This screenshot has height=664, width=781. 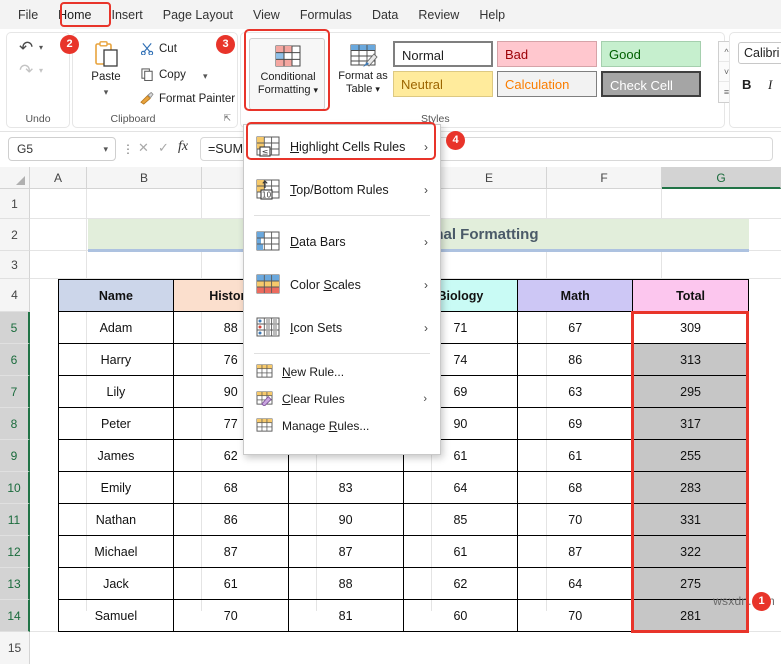 I want to click on confirm-formula-icon: ✓, so click(x=163, y=148).